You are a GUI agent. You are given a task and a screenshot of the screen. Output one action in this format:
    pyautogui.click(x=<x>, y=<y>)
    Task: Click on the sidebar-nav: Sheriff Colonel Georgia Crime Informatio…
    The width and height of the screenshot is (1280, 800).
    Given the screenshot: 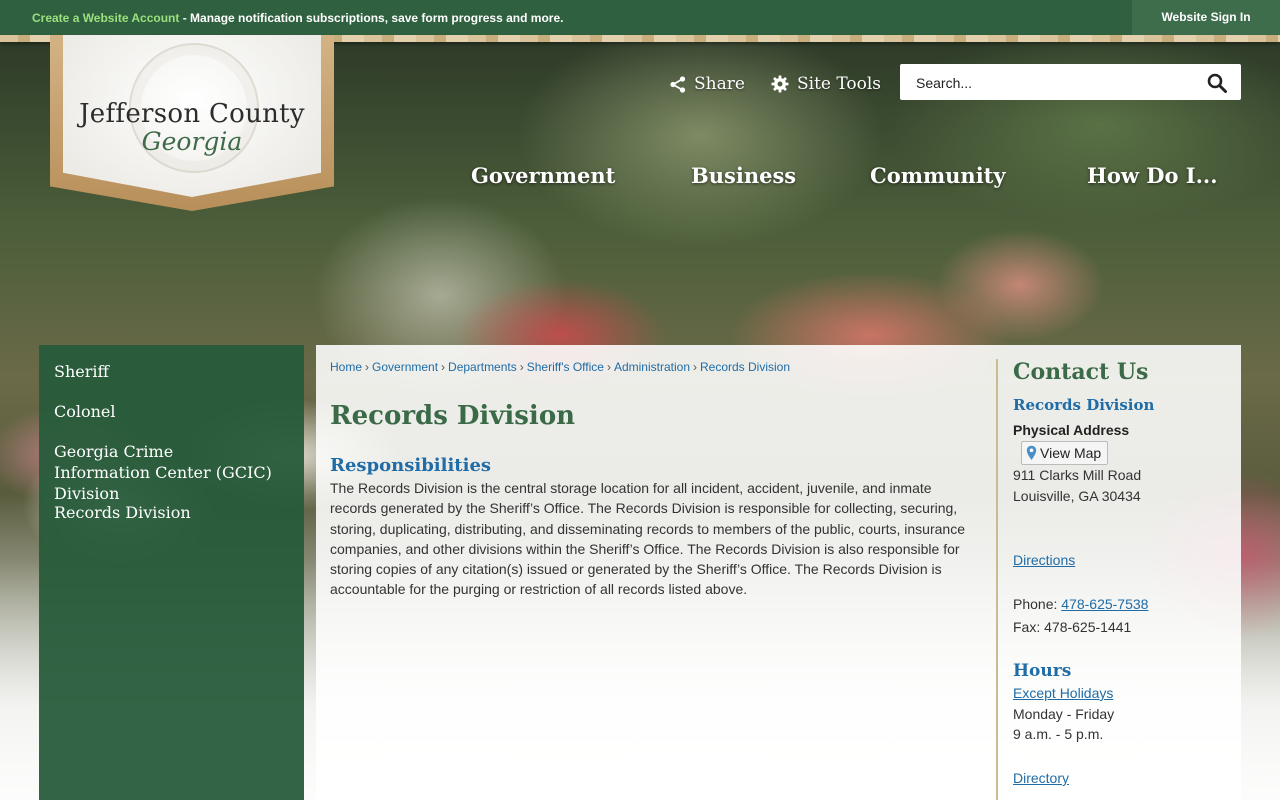 What is the action you would take?
    pyautogui.click(x=171, y=572)
    